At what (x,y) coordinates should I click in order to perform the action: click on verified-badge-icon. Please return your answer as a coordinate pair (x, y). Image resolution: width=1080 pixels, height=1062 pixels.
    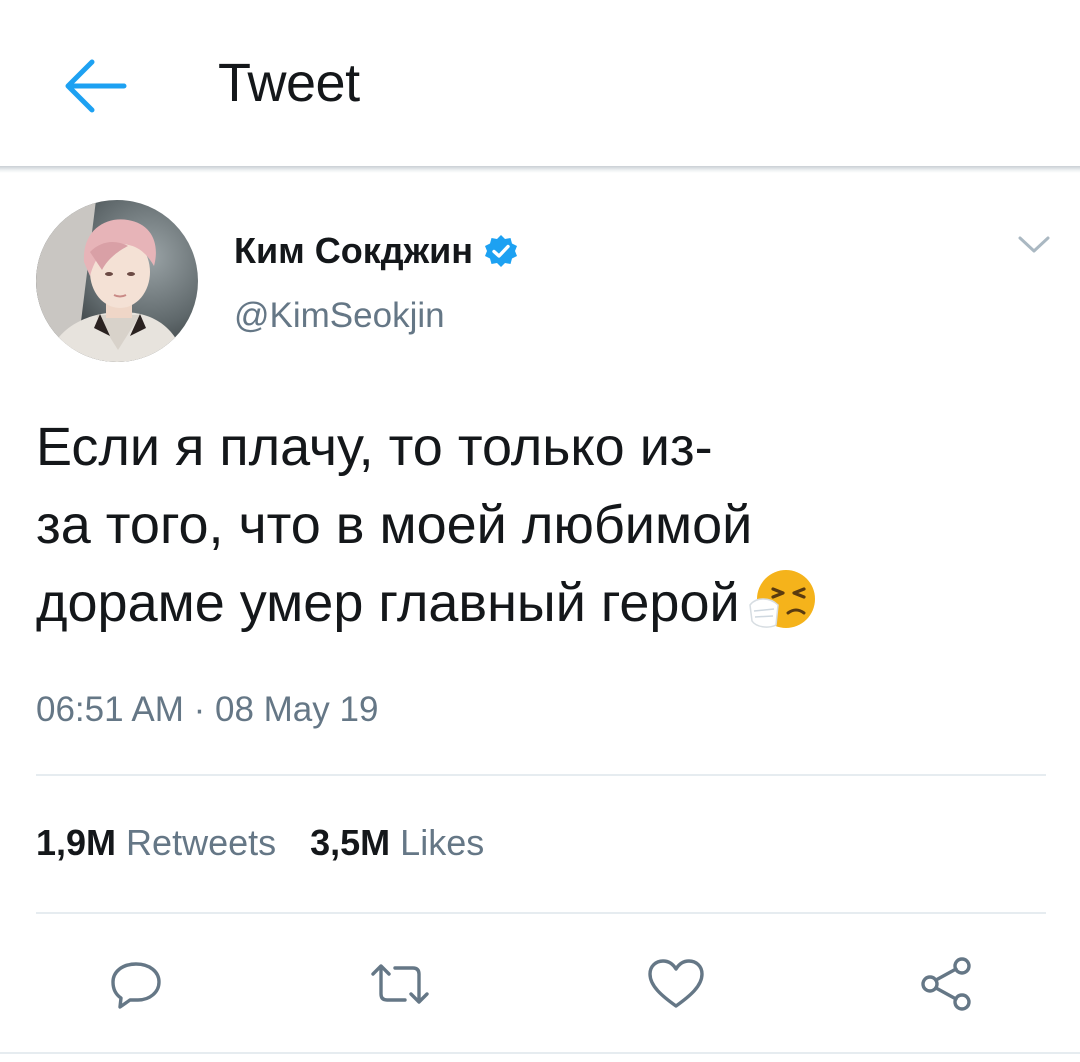
    Looking at the image, I should click on (501, 251).